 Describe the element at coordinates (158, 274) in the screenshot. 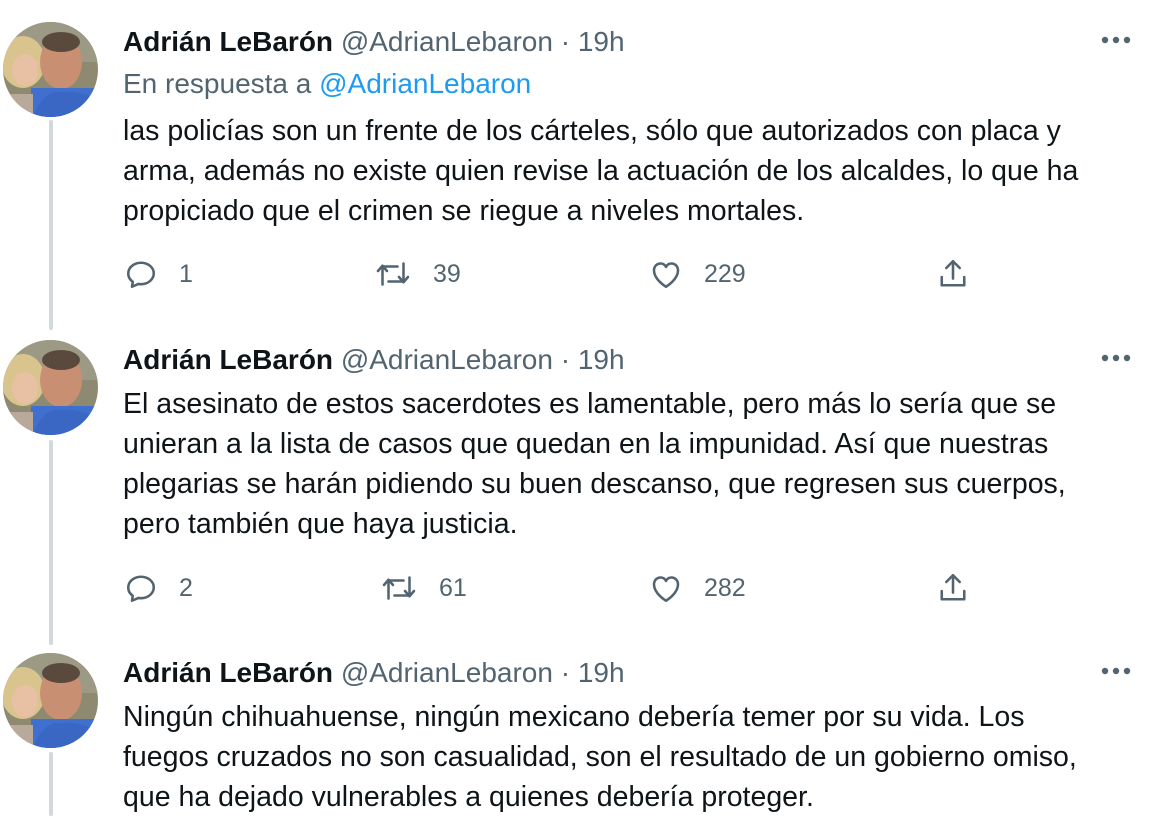

I see `reply-button: 1` at that location.